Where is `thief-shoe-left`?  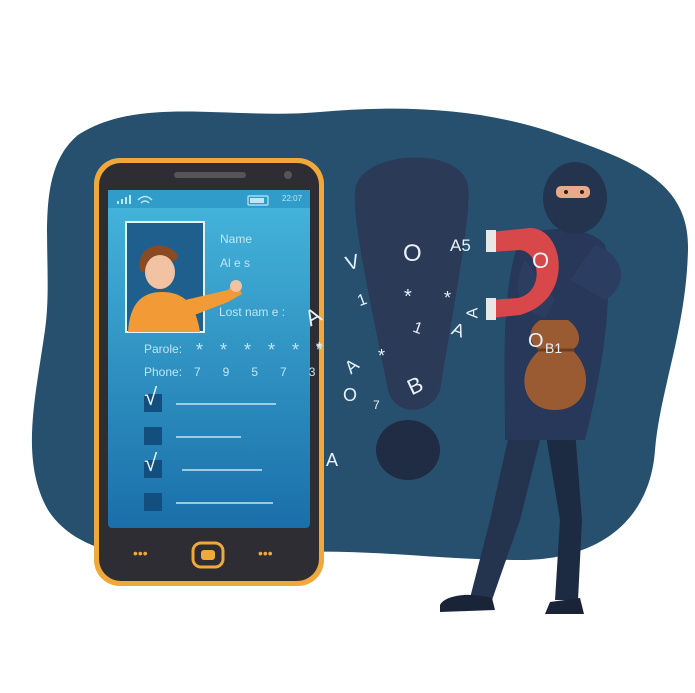 thief-shoe-left is located at coordinates (467, 603).